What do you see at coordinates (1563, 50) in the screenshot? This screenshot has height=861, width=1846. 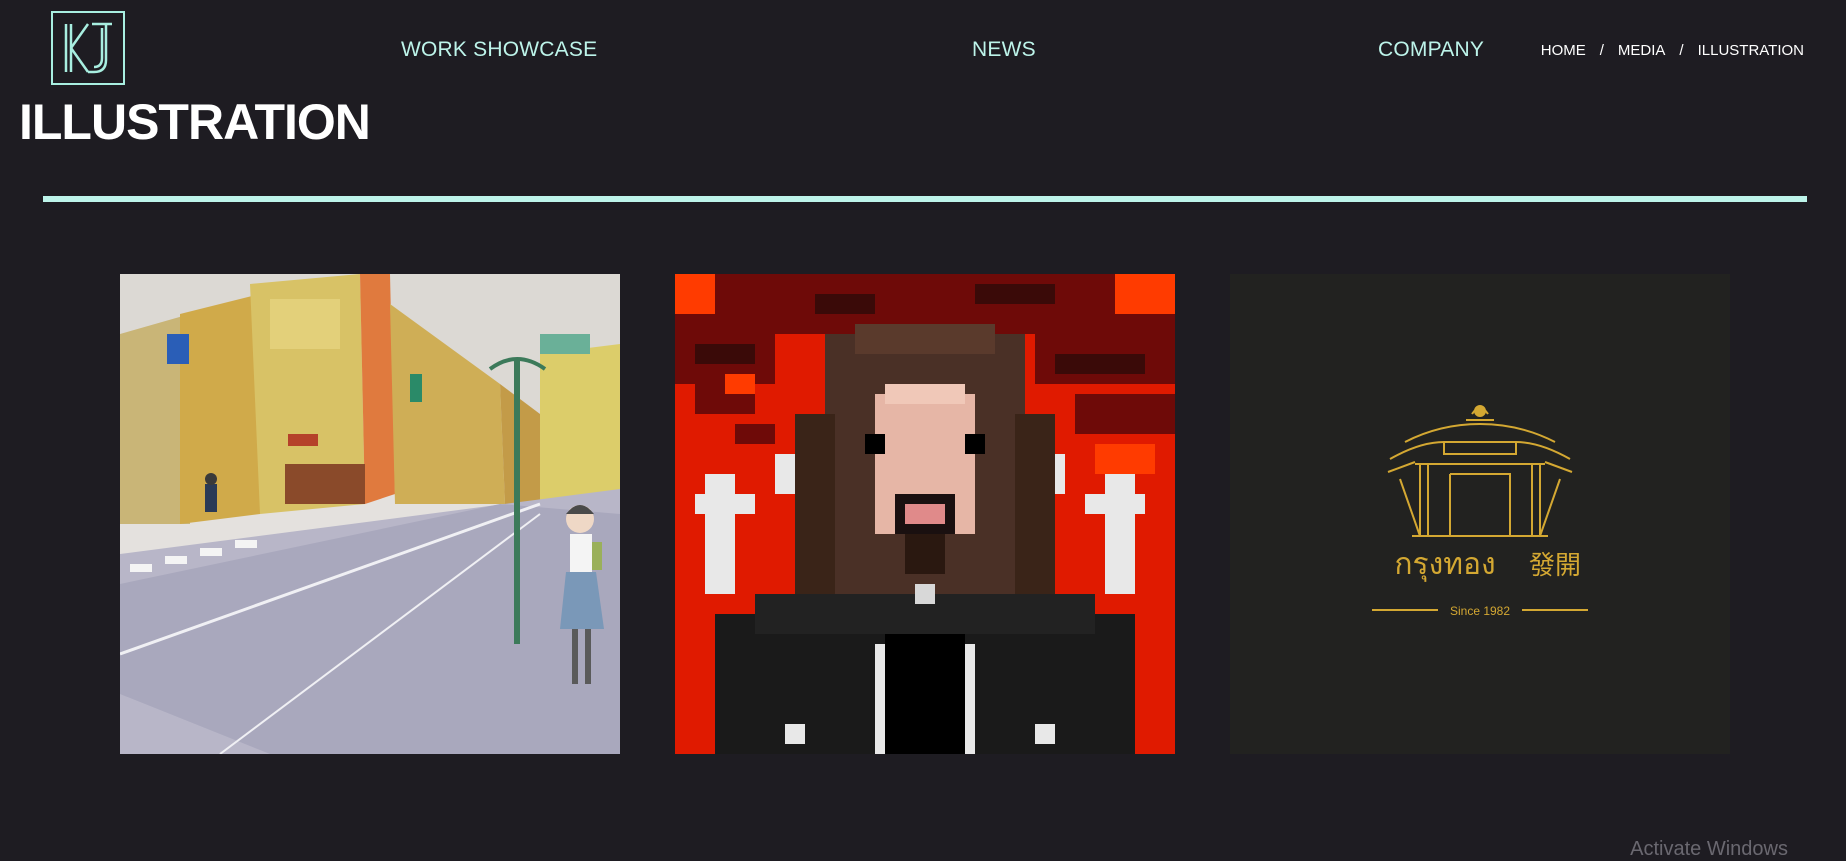 I see `breadcrumb-home: HOME` at bounding box center [1563, 50].